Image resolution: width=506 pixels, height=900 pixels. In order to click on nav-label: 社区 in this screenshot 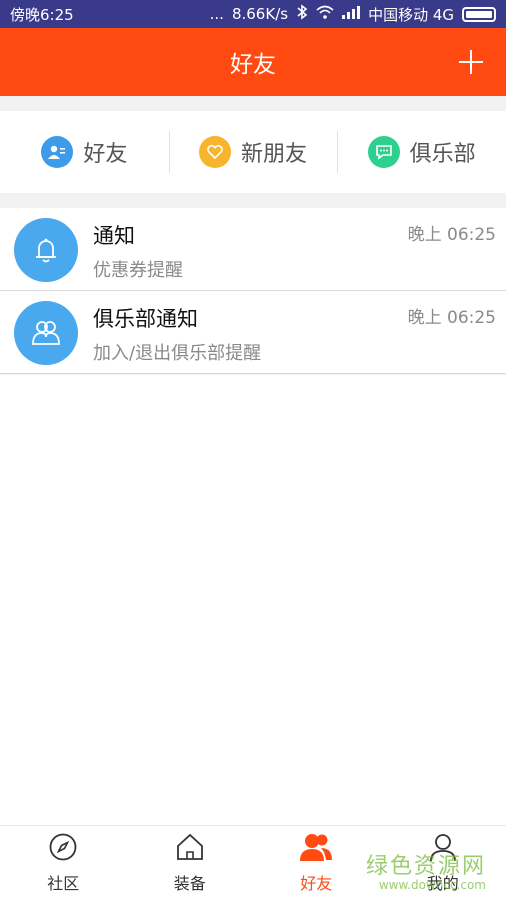, I will do `click(63, 883)`.